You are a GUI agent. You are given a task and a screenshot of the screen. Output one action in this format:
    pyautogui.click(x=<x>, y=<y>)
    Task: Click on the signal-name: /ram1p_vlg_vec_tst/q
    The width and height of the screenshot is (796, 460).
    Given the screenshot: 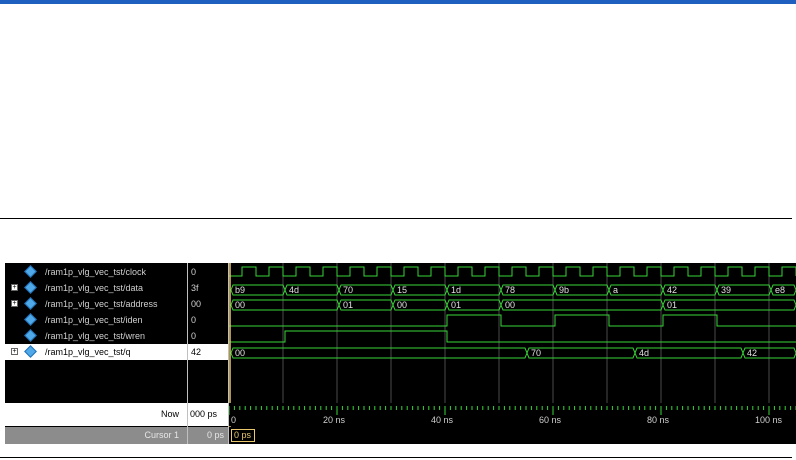 What is the action you would take?
    pyautogui.click(x=88, y=352)
    